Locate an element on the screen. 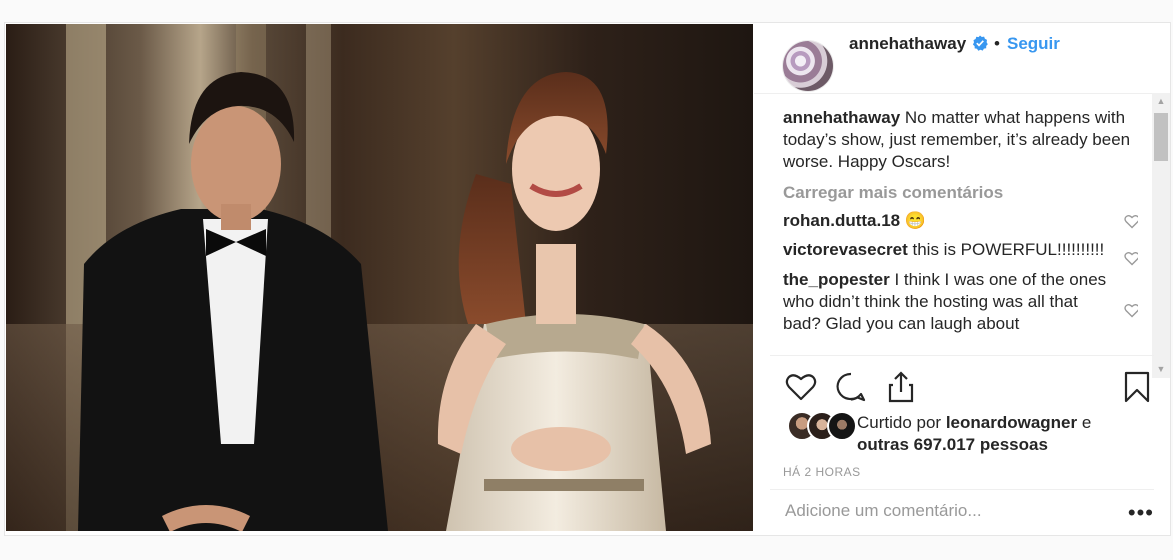 Image resolution: width=1173 pixels, height=560 pixels. comment-text: 😁 is located at coordinates (913, 220).